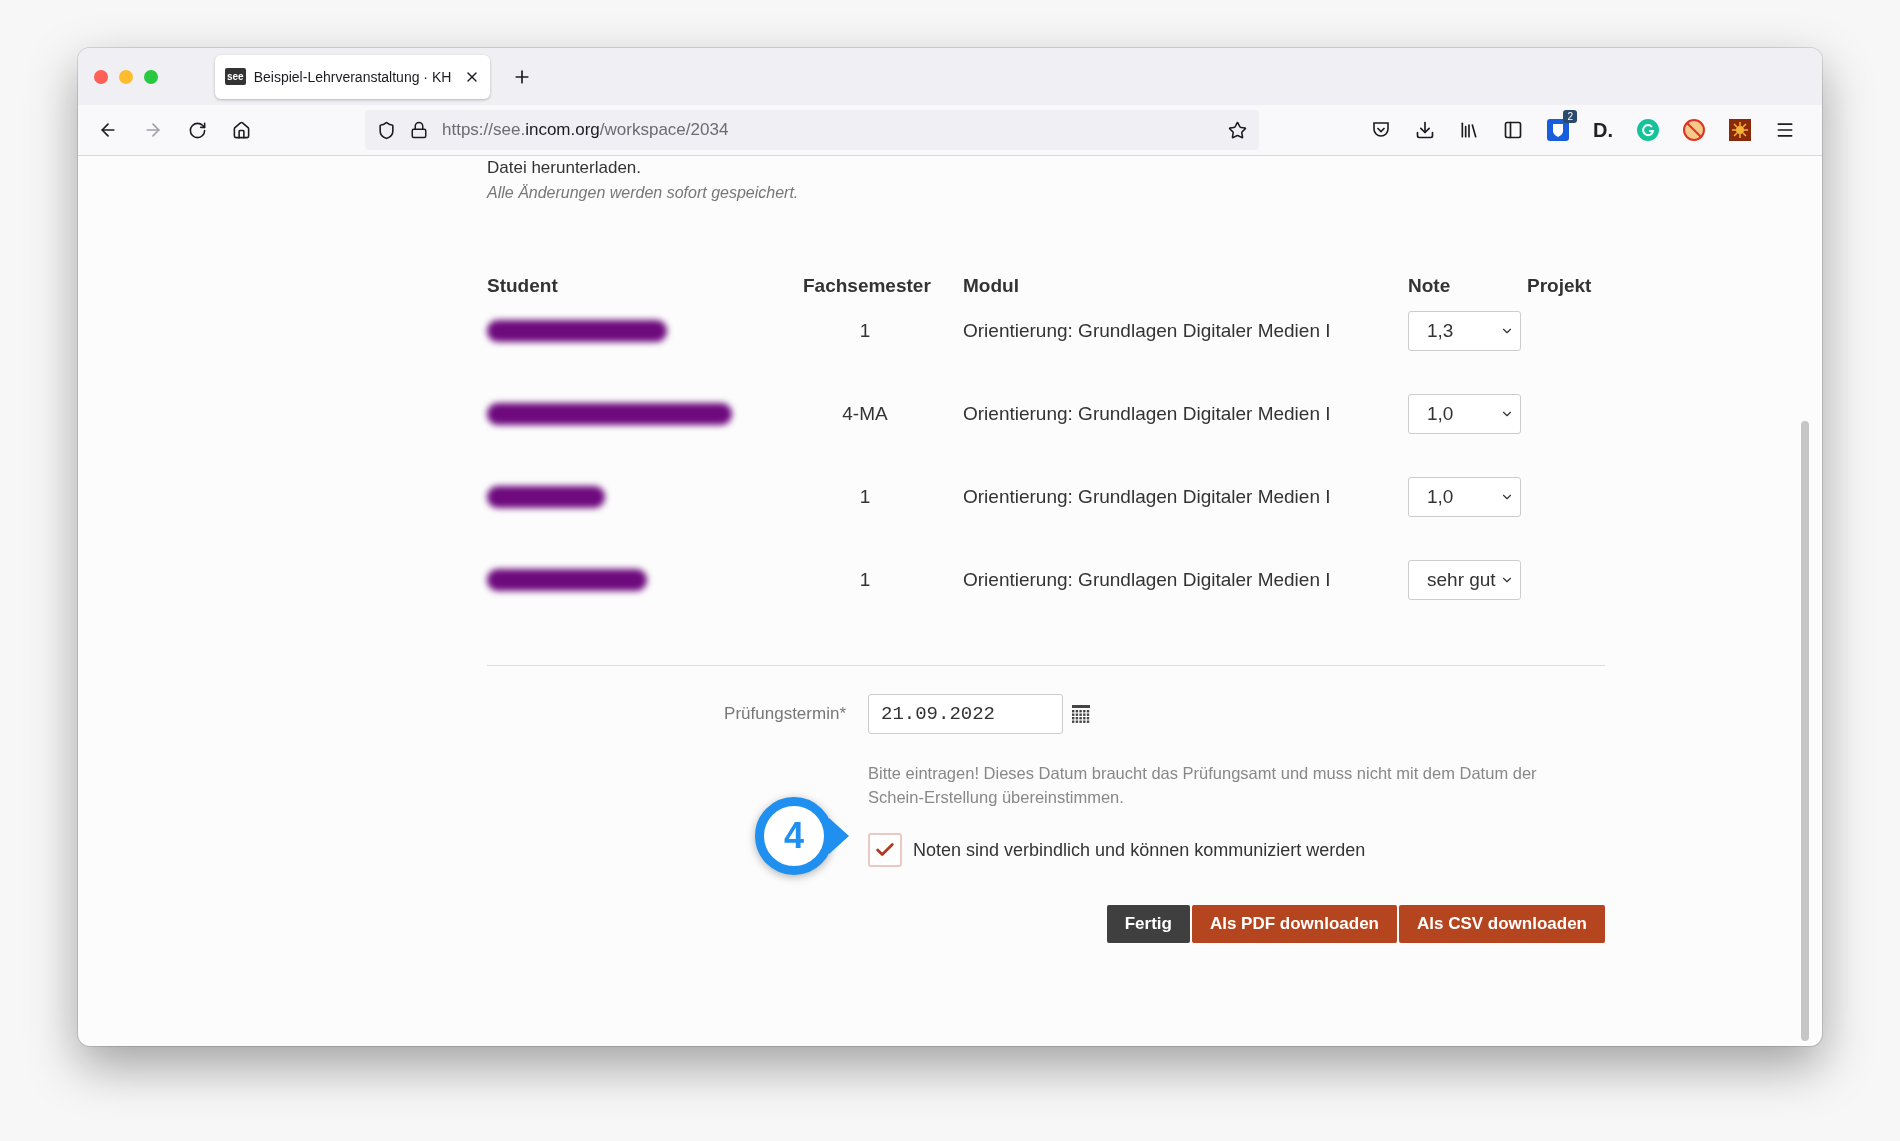 Image resolution: width=1900 pixels, height=1141 pixels. What do you see at coordinates (419, 130) in the screenshot?
I see `lock-icon` at bounding box center [419, 130].